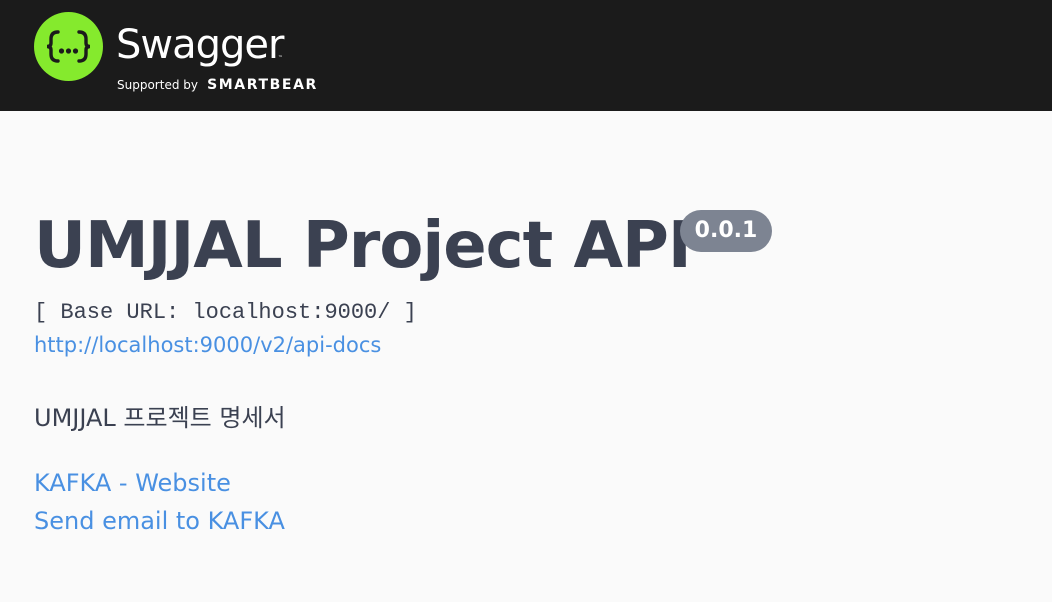  Describe the element at coordinates (280, 58) in the screenshot. I see `trademark-symbol: ™` at that location.